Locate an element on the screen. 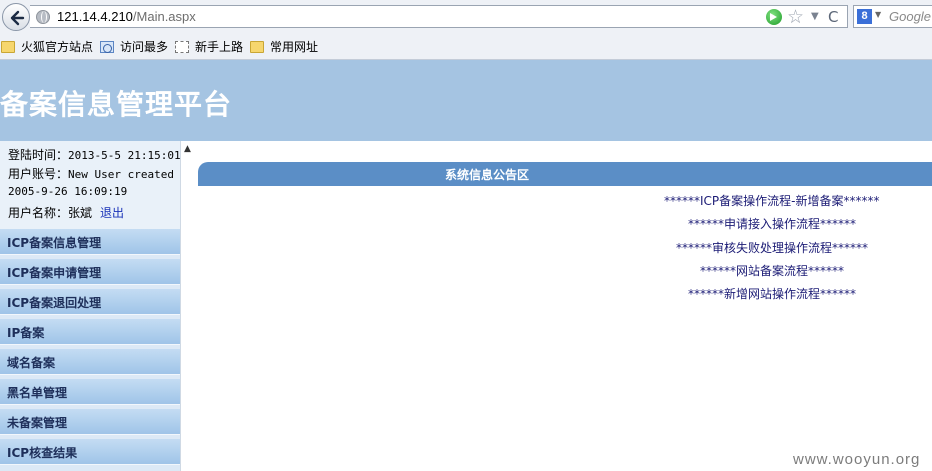 This screenshot has height=471, width=932. menu-item-icp-application-management: ICP备案申请管理 is located at coordinates (90, 272).